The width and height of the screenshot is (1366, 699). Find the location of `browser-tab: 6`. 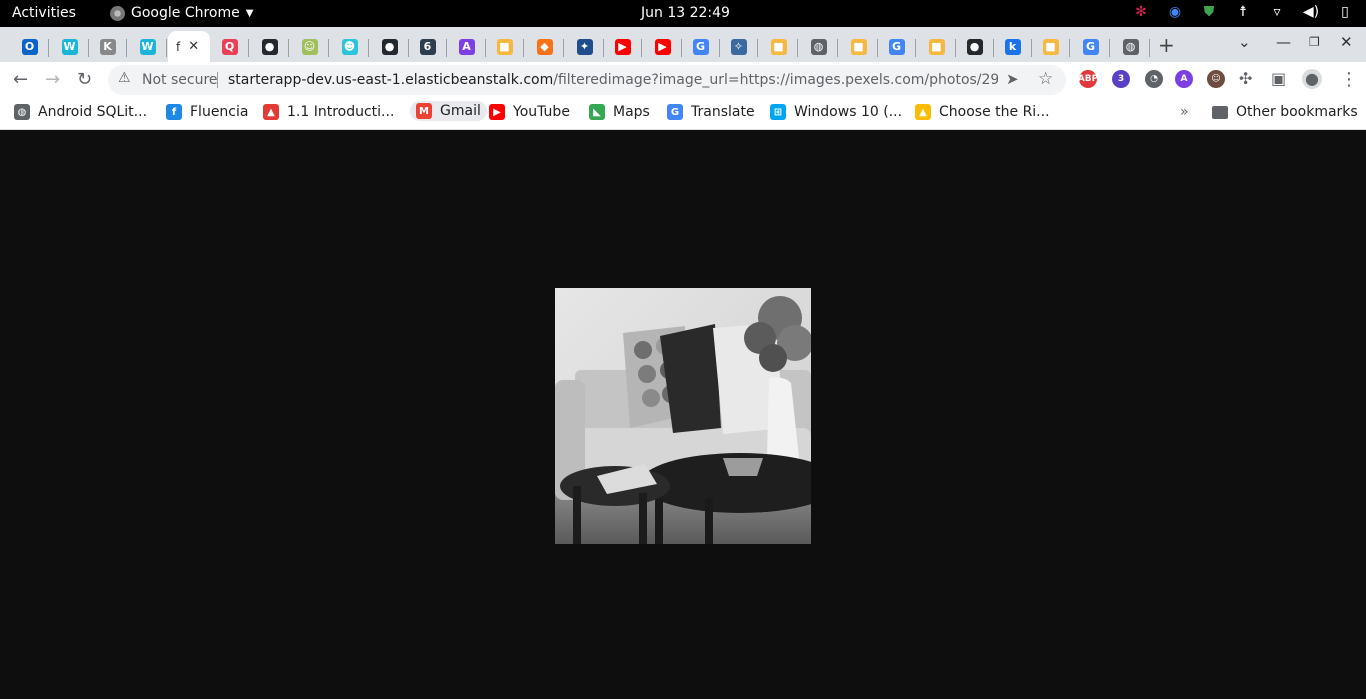

browser-tab: 6 is located at coordinates (427, 46).